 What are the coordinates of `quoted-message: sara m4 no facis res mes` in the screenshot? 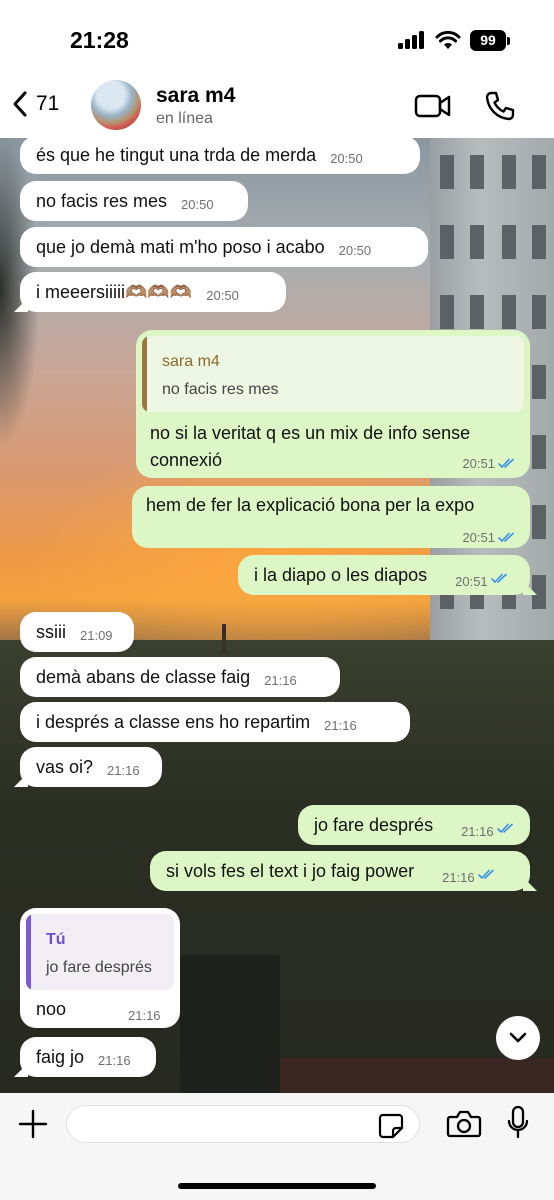 It's located at (333, 374).